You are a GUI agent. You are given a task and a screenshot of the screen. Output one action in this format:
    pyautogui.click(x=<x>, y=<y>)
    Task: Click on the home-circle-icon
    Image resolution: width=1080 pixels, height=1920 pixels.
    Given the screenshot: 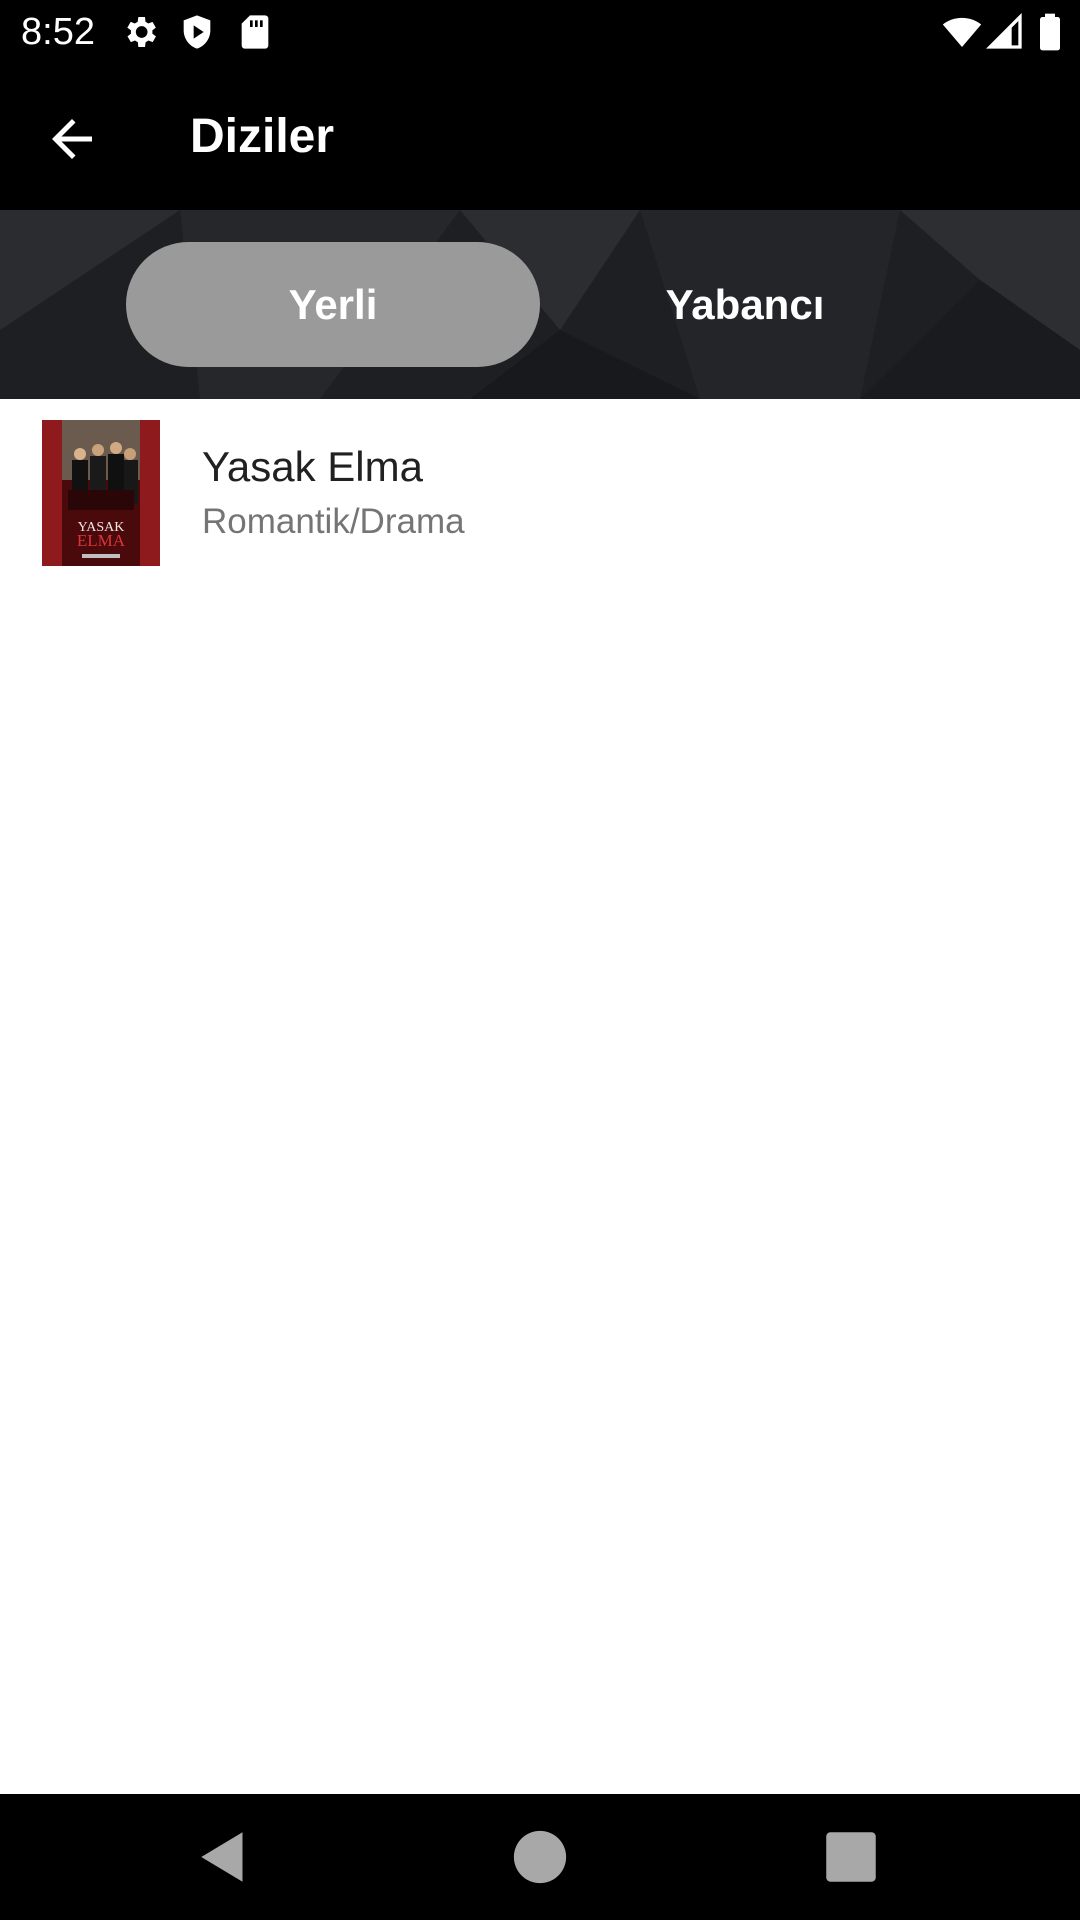 What is the action you would take?
    pyautogui.click(x=540, y=1857)
    